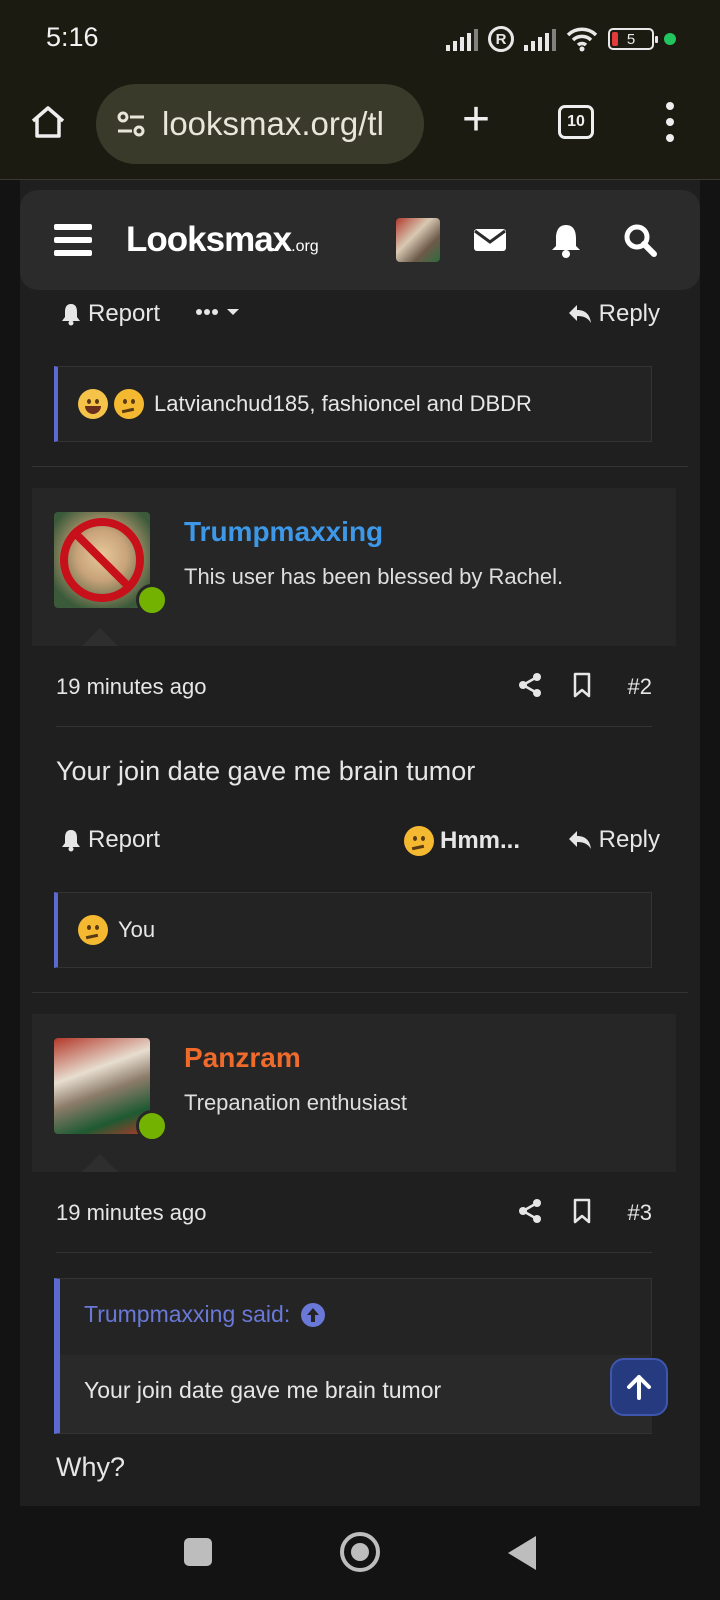 The image size is (720, 1600). What do you see at coordinates (501, 39) in the screenshot?
I see `registered-icon: R` at bounding box center [501, 39].